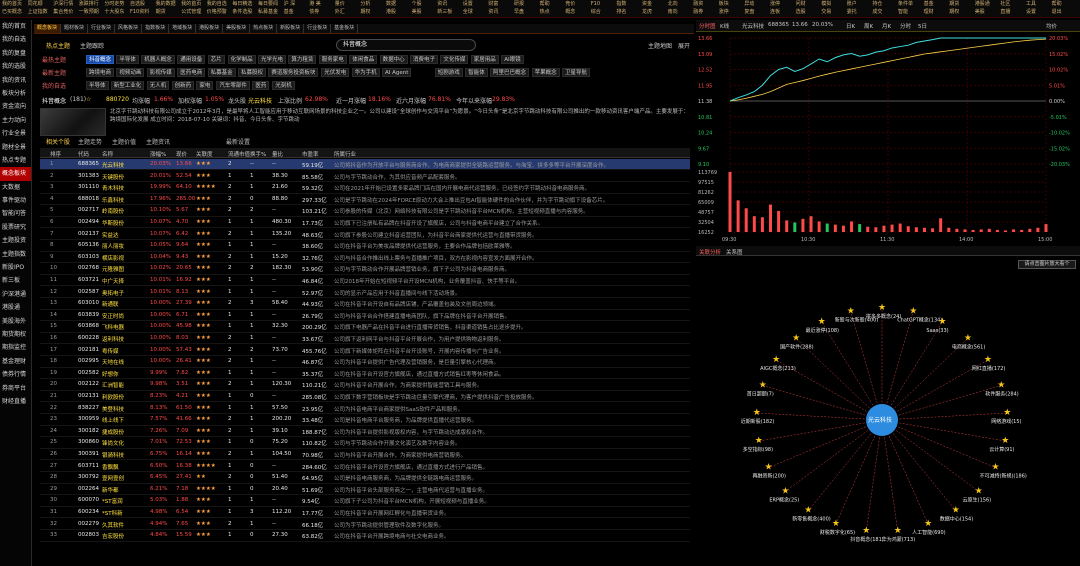 The height and width of the screenshot is (566, 1080). I want to click on menu-item: 集合竞价, so click(63, 12).